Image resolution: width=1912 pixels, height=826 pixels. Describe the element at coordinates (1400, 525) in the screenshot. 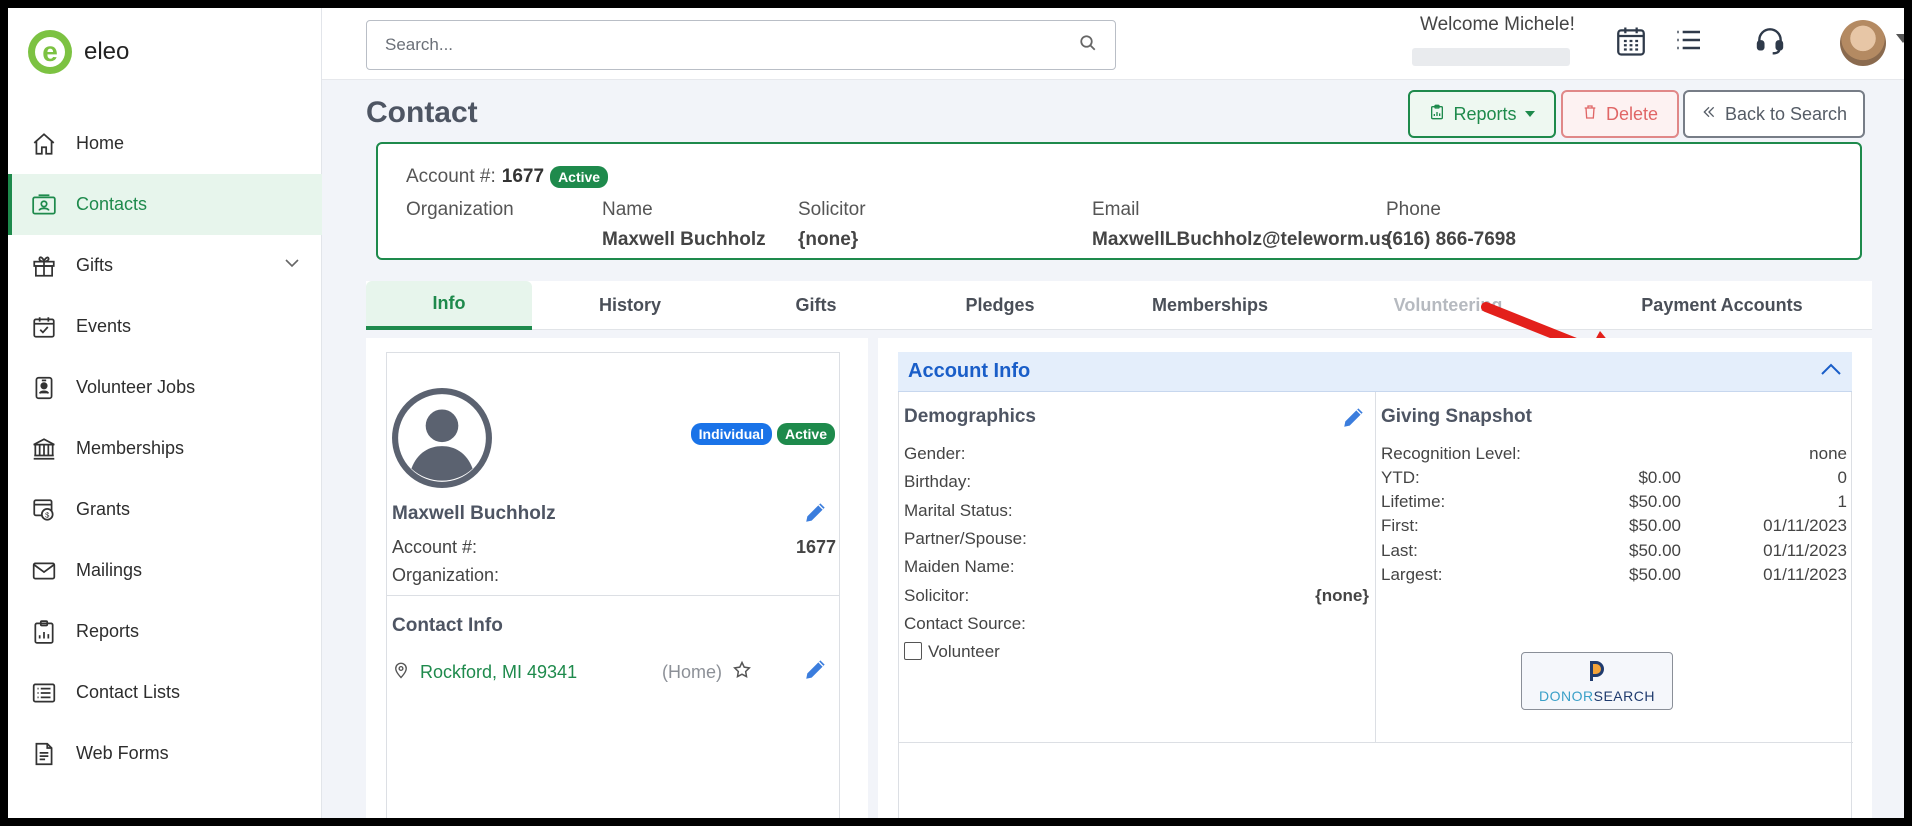

I see `giving-label: First:` at that location.